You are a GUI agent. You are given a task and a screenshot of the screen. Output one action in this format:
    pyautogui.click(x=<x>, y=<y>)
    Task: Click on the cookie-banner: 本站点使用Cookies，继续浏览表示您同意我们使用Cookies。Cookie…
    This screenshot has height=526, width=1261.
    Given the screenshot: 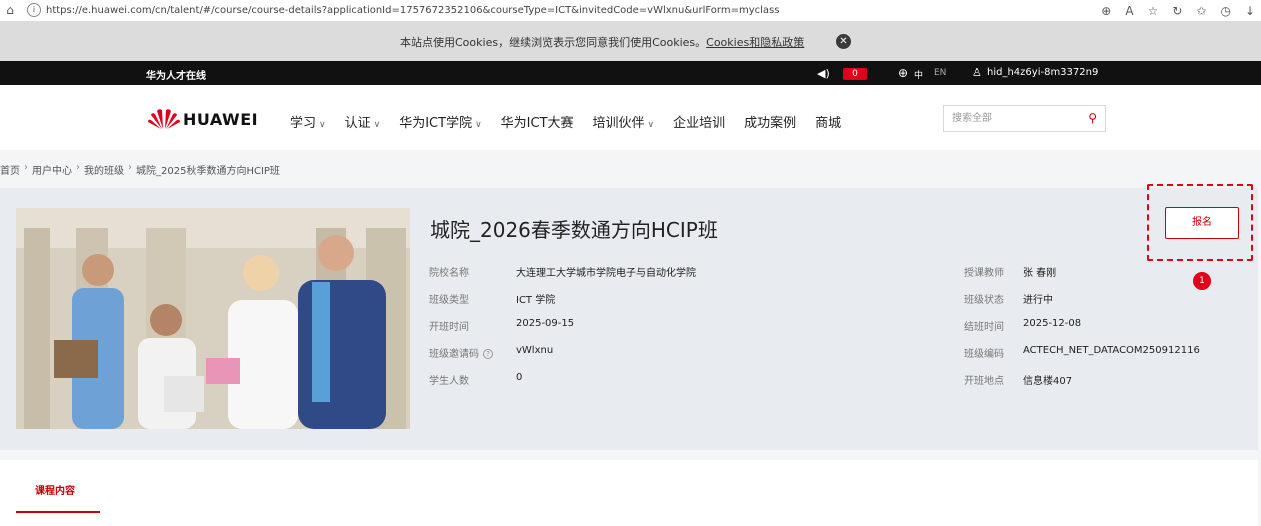 What is the action you would take?
    pyautogui.click(x=630, y=41)
    